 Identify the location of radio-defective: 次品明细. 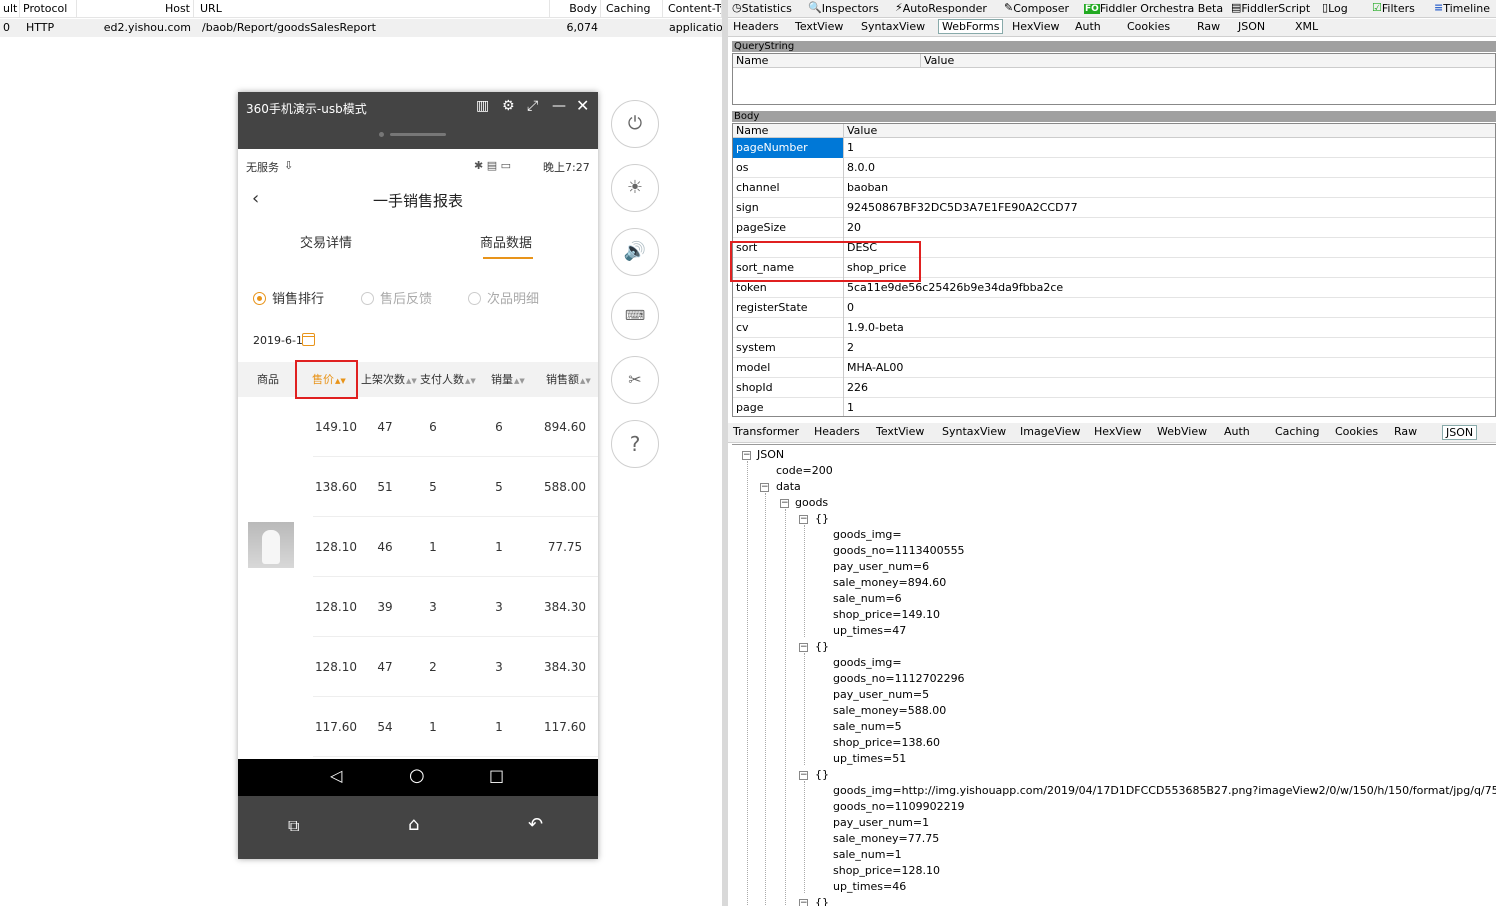
(503, 297).